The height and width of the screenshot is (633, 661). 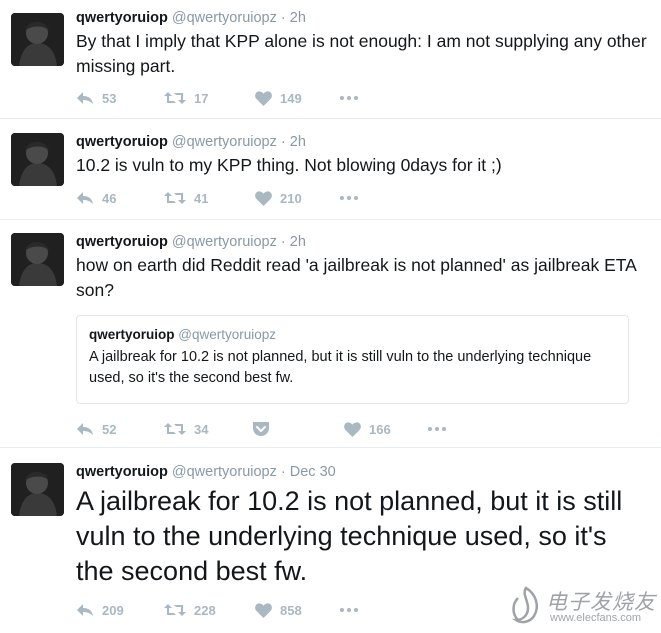 I want to click on retweet-button: 228, so click(x=190, y=610).